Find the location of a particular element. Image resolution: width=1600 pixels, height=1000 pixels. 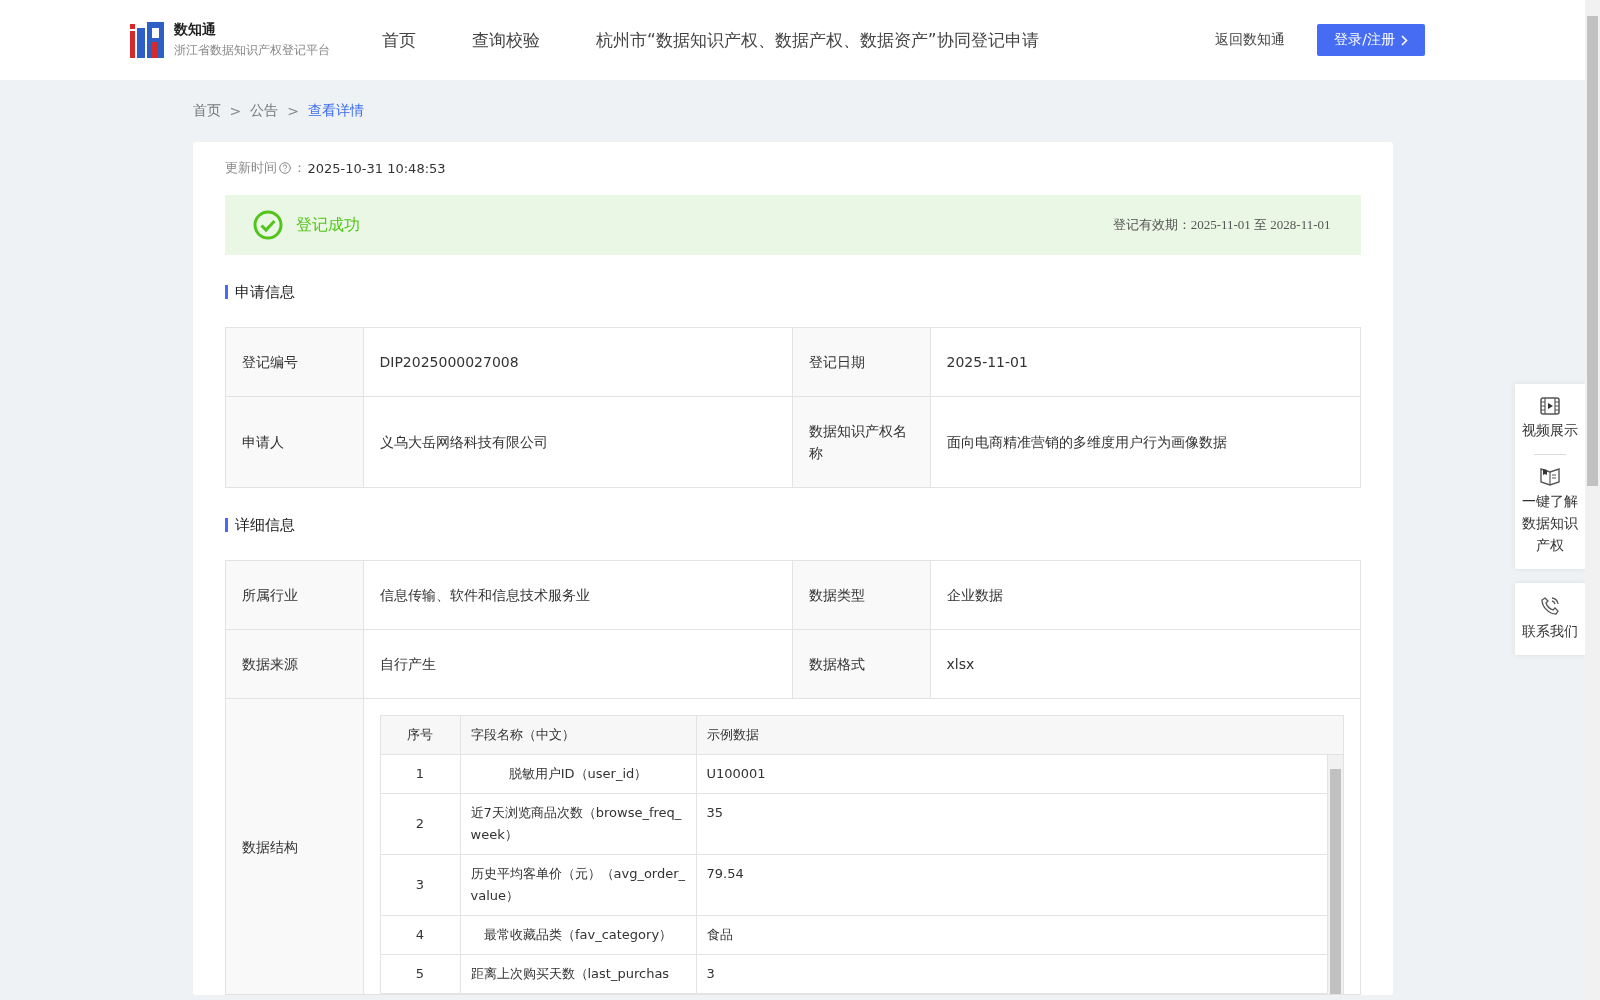

chevron-icon is located at coordinates (1404, 40).